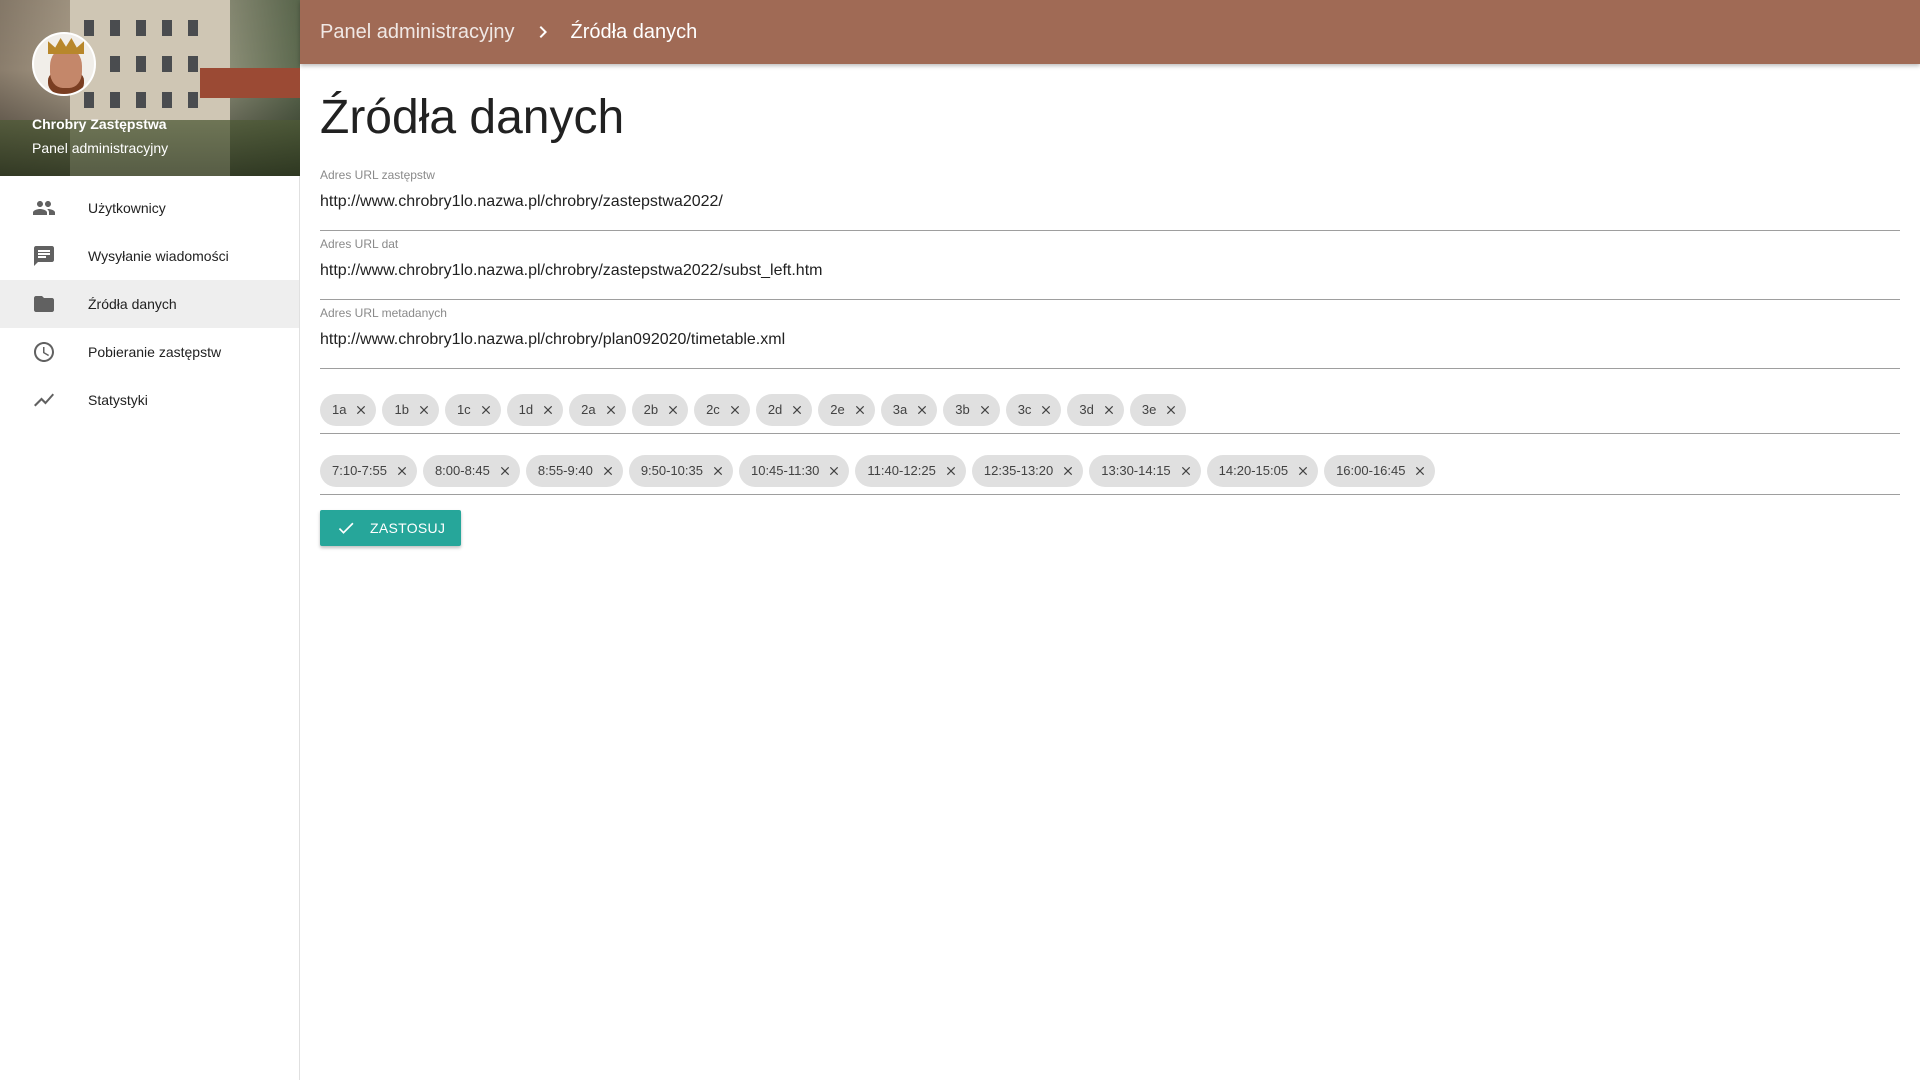  I want to click on sidebar-item-label: Użytkownicy, so click(127, 208).